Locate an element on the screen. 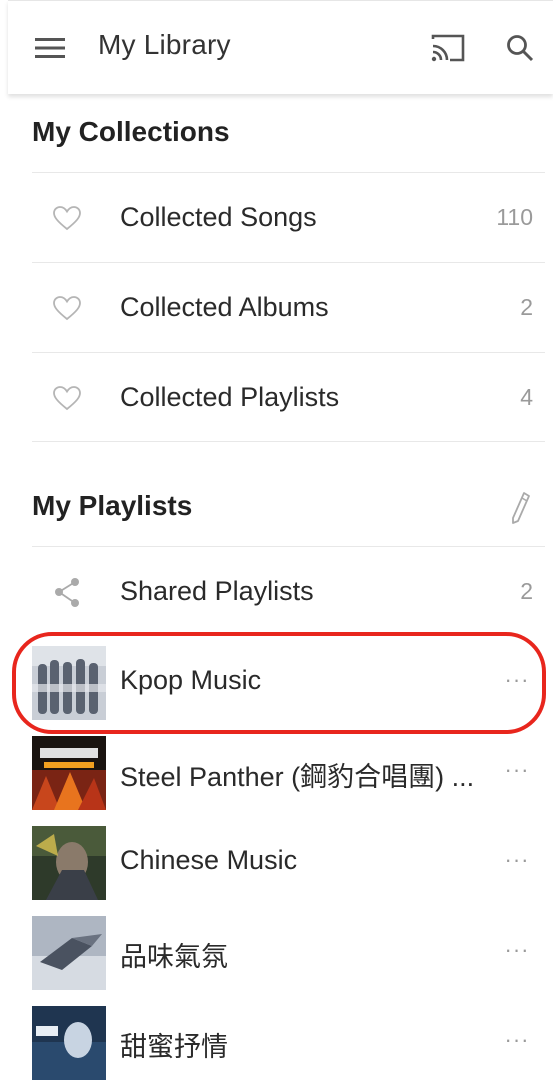  search-icon is located at coordinates (520, 48).